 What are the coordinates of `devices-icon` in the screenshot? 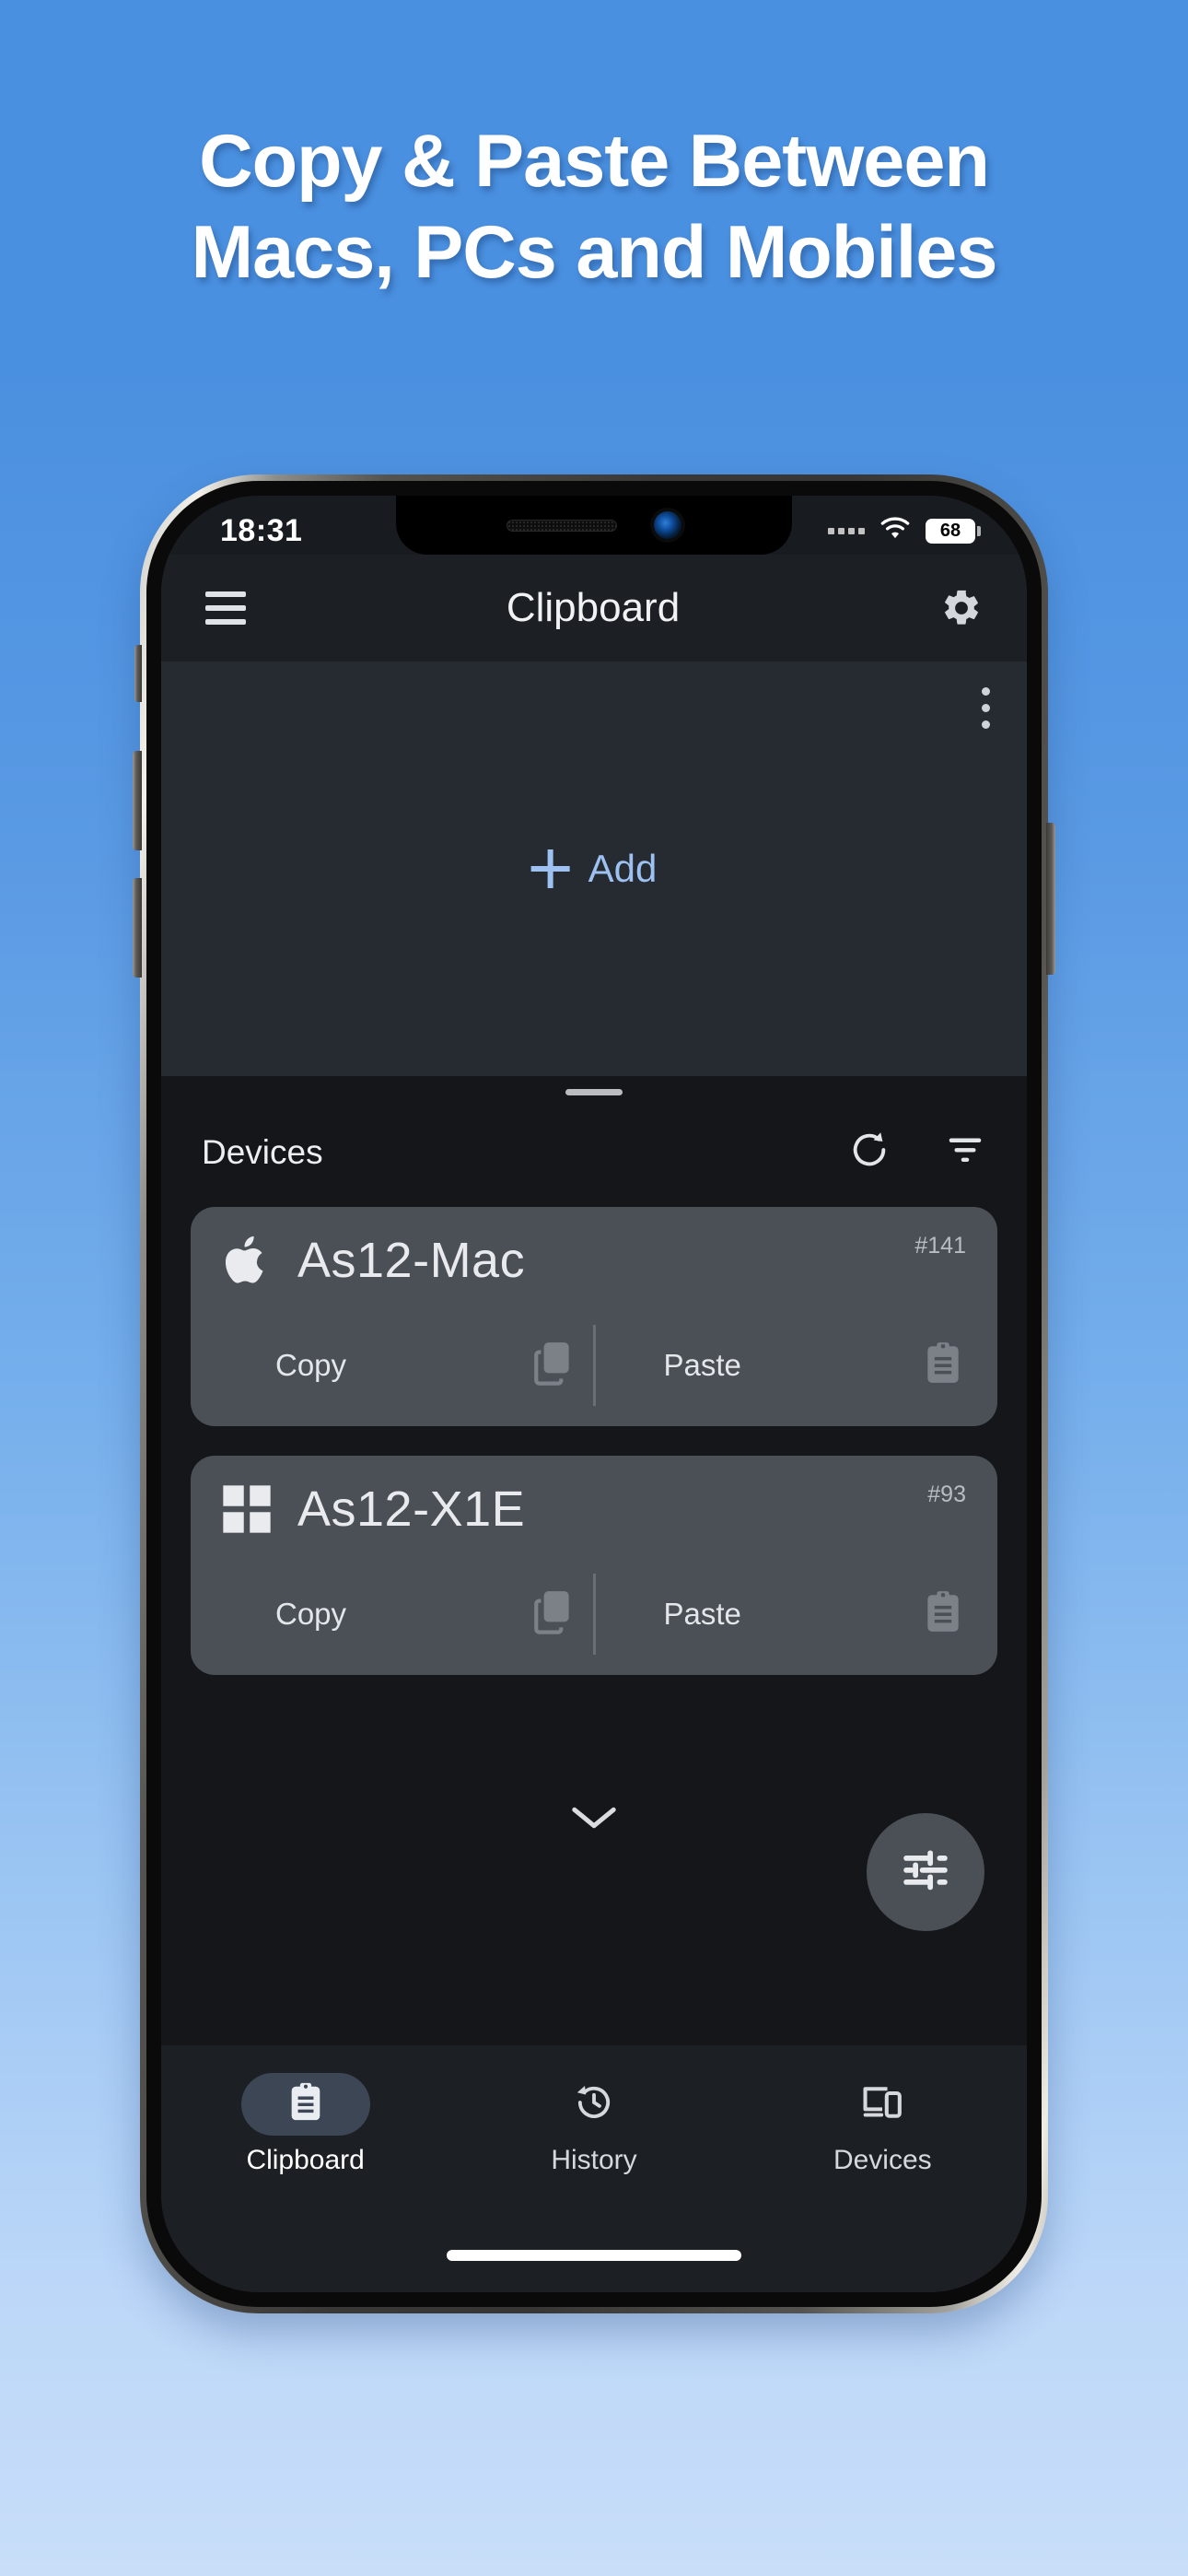 It's located at (882, 2104).